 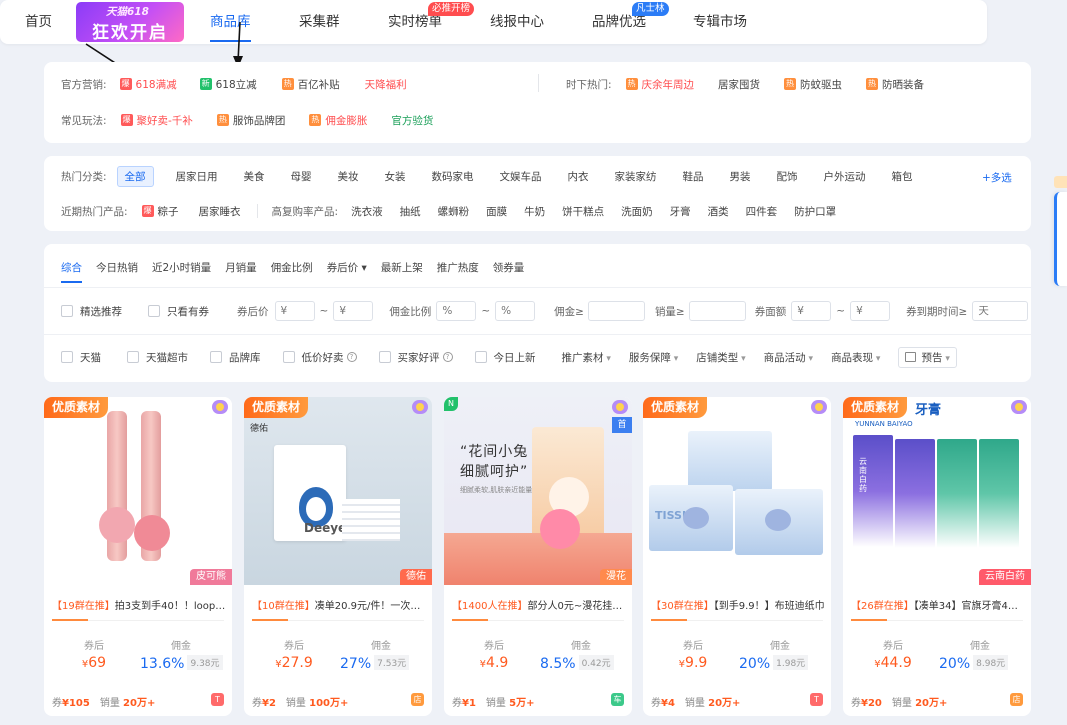 What do you see at coordinates (138, 491) in the screenshot?
I see `product-image: 优质素材 皮可熊` at bounding box center [138, 491].